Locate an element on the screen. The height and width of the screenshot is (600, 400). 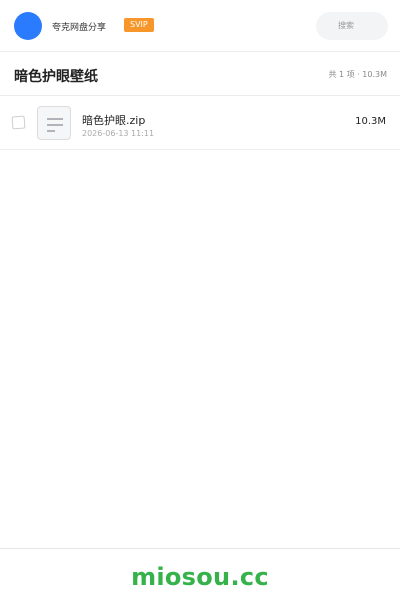
file-name: 暗色护眼.zip is located at coordinates (113, 120).